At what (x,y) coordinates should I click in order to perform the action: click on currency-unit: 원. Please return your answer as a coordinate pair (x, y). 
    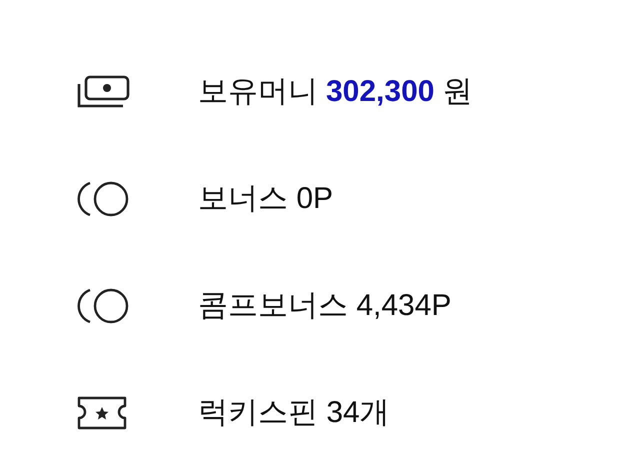
    Looking at the image, I should click on (457, 92).